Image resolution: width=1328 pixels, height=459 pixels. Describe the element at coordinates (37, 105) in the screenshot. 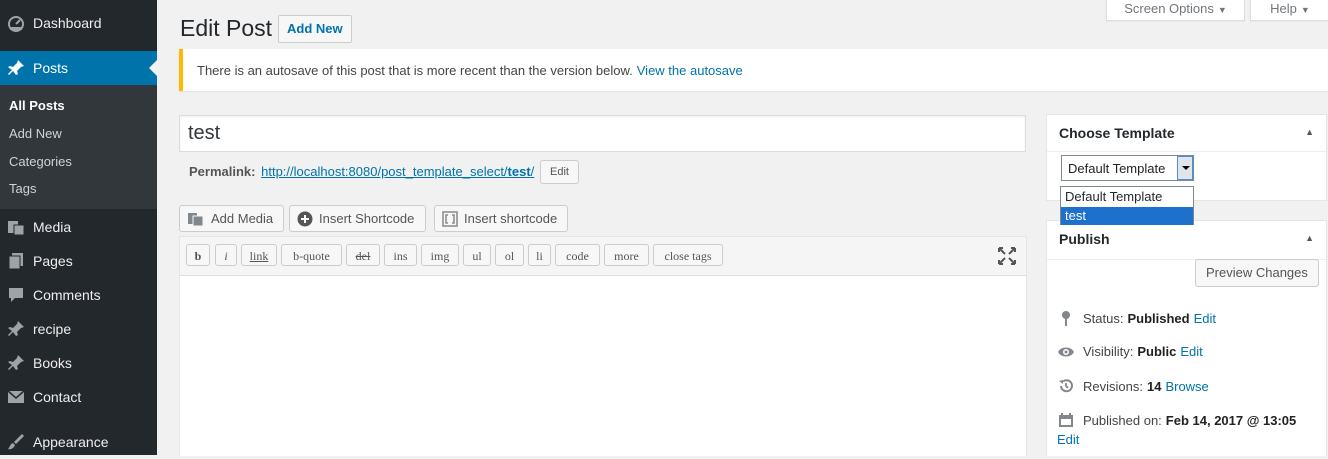

I see `submenu-item-all-posts: All Posts` at that location.